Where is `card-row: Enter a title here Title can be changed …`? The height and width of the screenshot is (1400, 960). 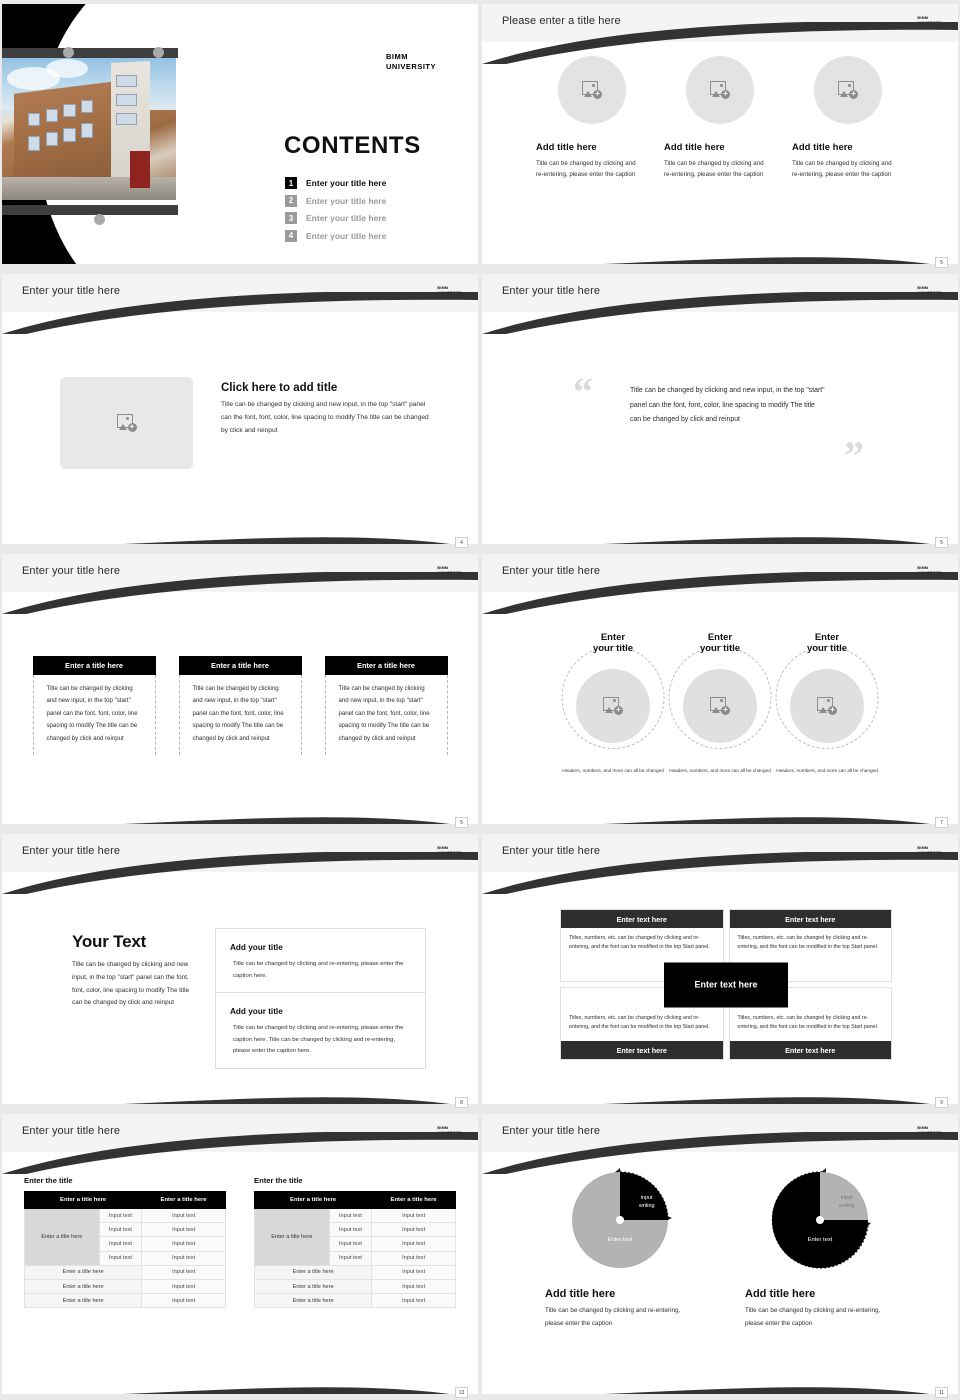 card-row: Enter a title here Title can be changed … is located at coordinates (240, 706).